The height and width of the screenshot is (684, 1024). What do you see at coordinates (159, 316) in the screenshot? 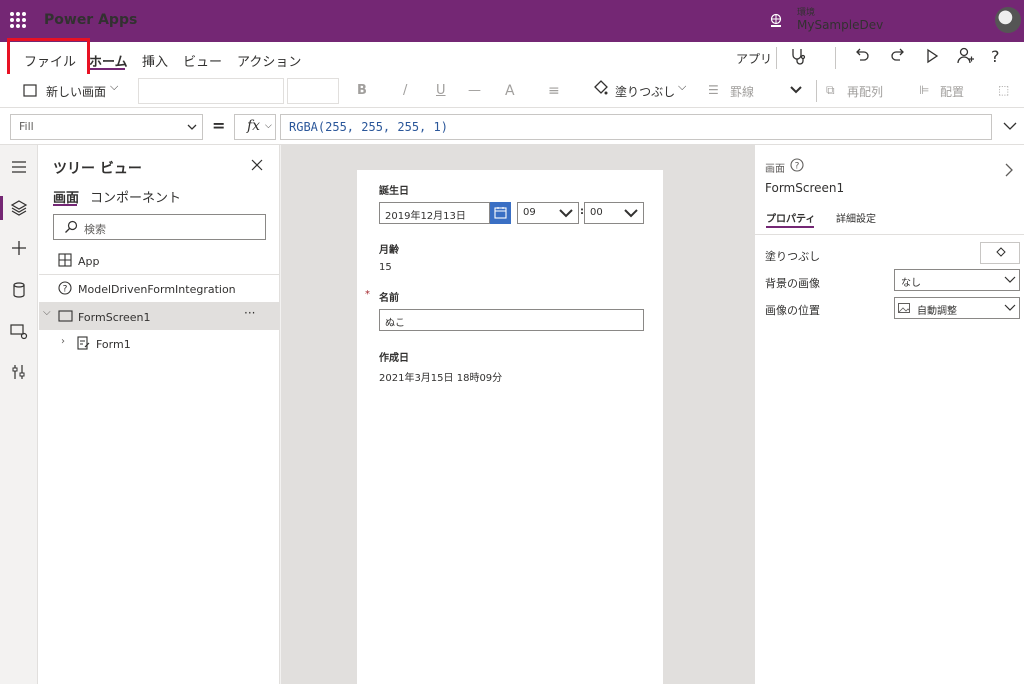
I see `tree-item-formscreen` at bounding box center [159, 316].